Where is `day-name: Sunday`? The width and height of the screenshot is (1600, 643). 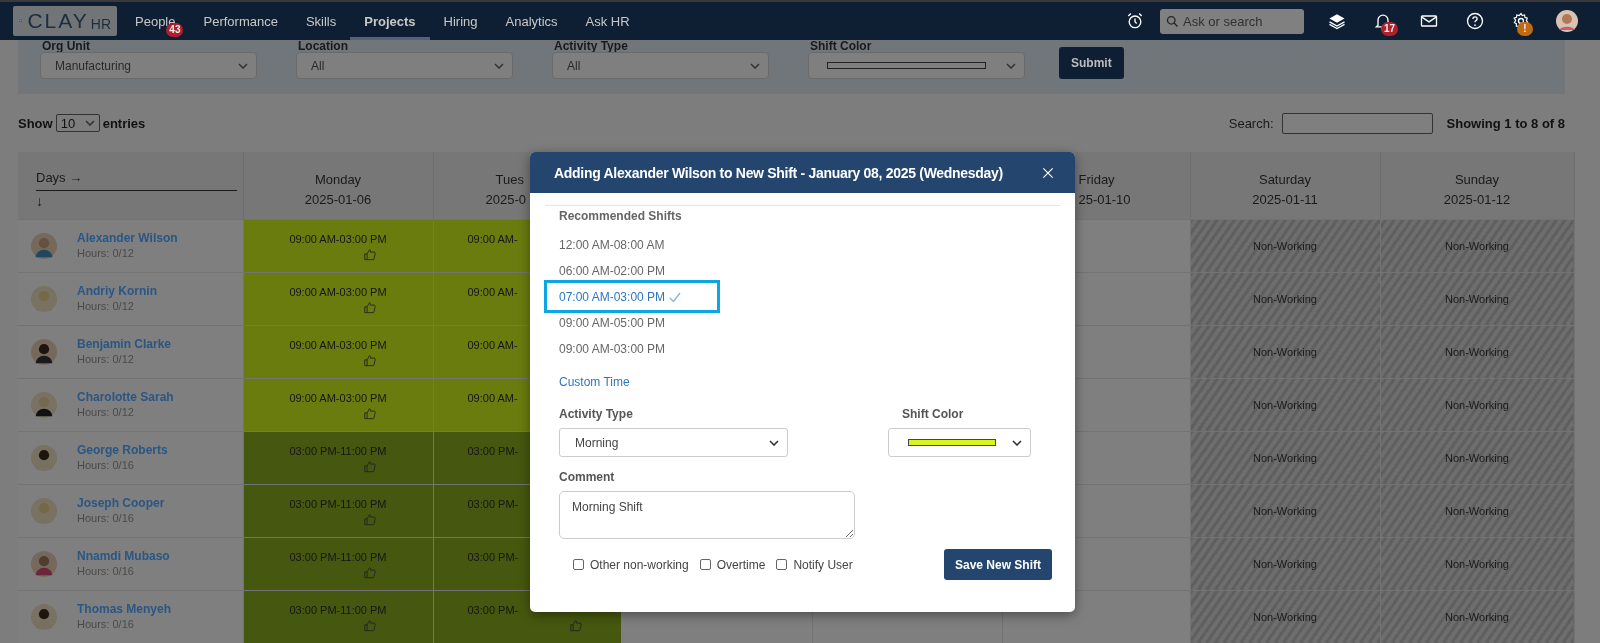
day-name: Sunday is located at coordinates (1477, 180).